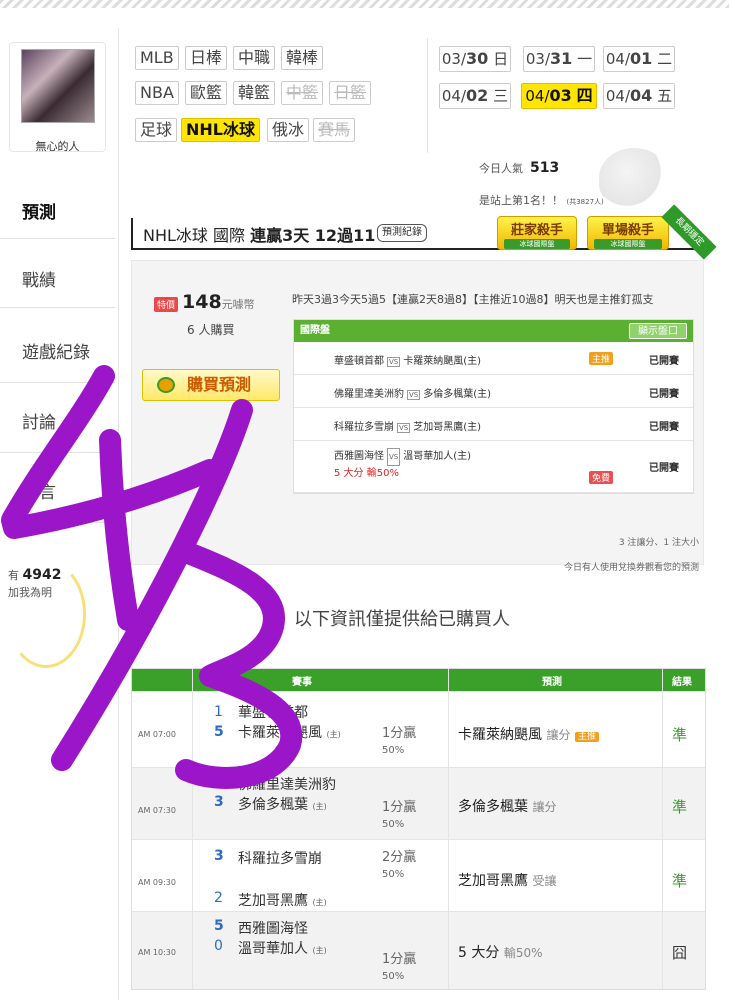 This screenshot has width=729, height=1000. I want to click on league-jp-basketball: 日籃, so click(350, 93).